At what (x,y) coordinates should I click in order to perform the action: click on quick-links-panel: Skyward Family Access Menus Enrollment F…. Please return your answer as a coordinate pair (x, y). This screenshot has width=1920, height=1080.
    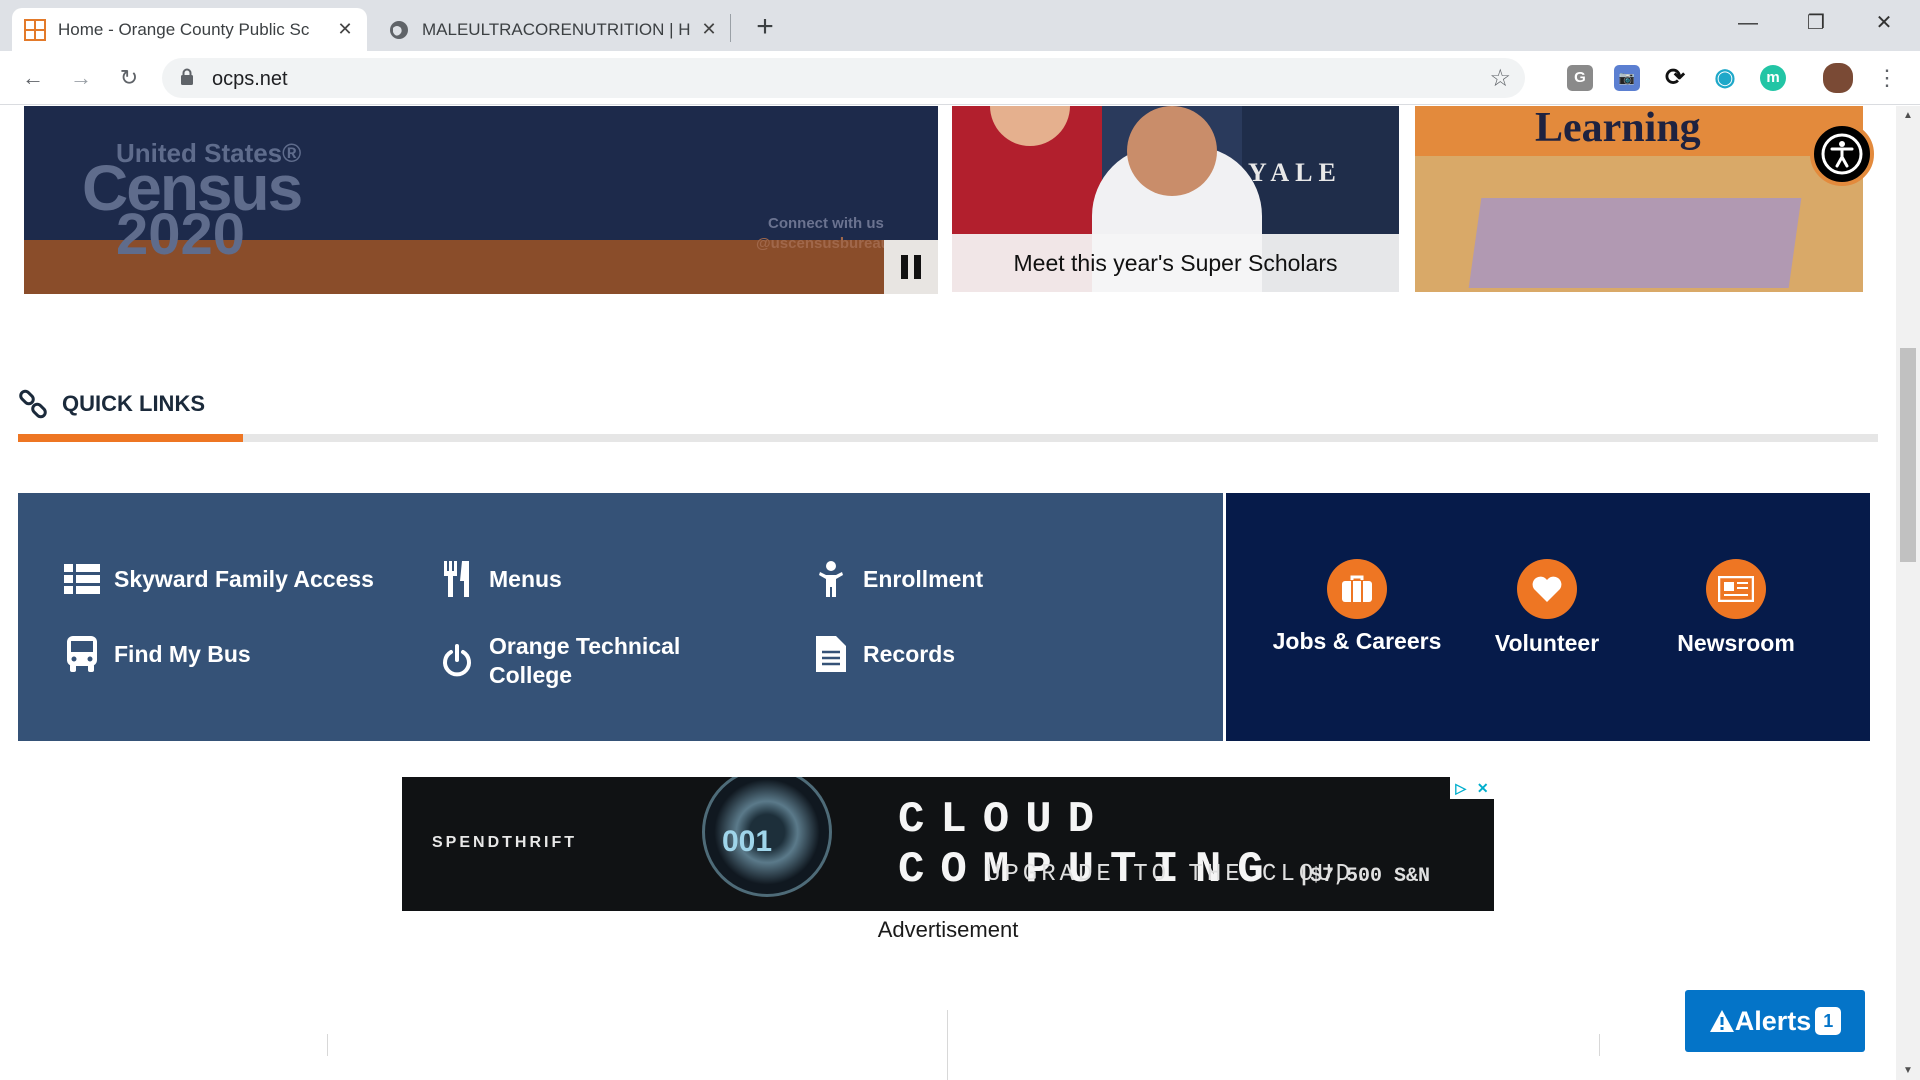
    Looking at the image, I should click on (620, 617).